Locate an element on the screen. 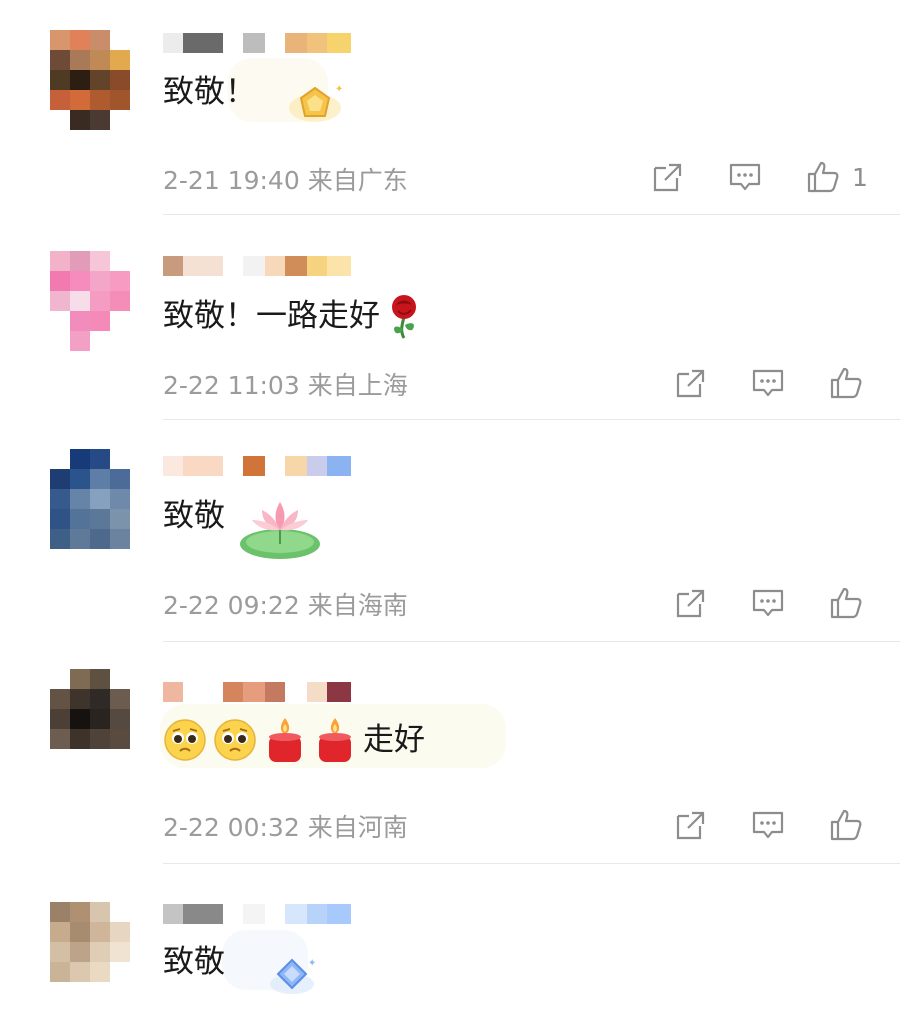 The height and width of the screenshot is (1013, 900). comment-meta: 2-22 09:22 来自海南 is located at coordinates (285, 604).